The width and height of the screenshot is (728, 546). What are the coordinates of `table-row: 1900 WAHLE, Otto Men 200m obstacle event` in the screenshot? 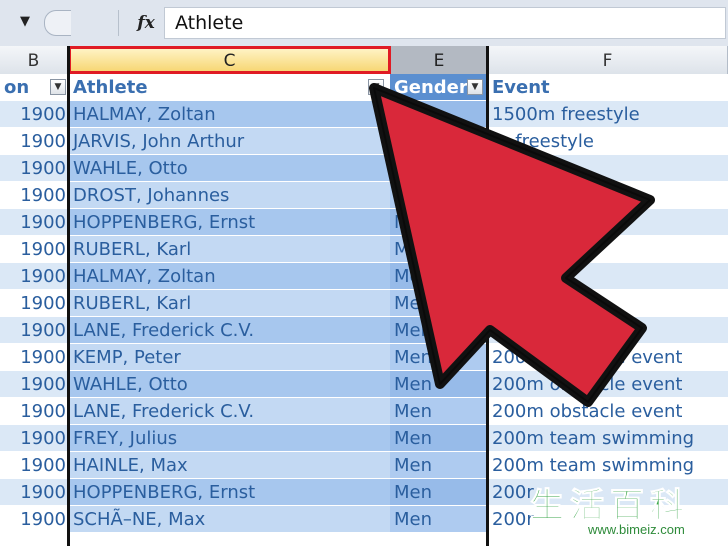 It's located at (364, 384).